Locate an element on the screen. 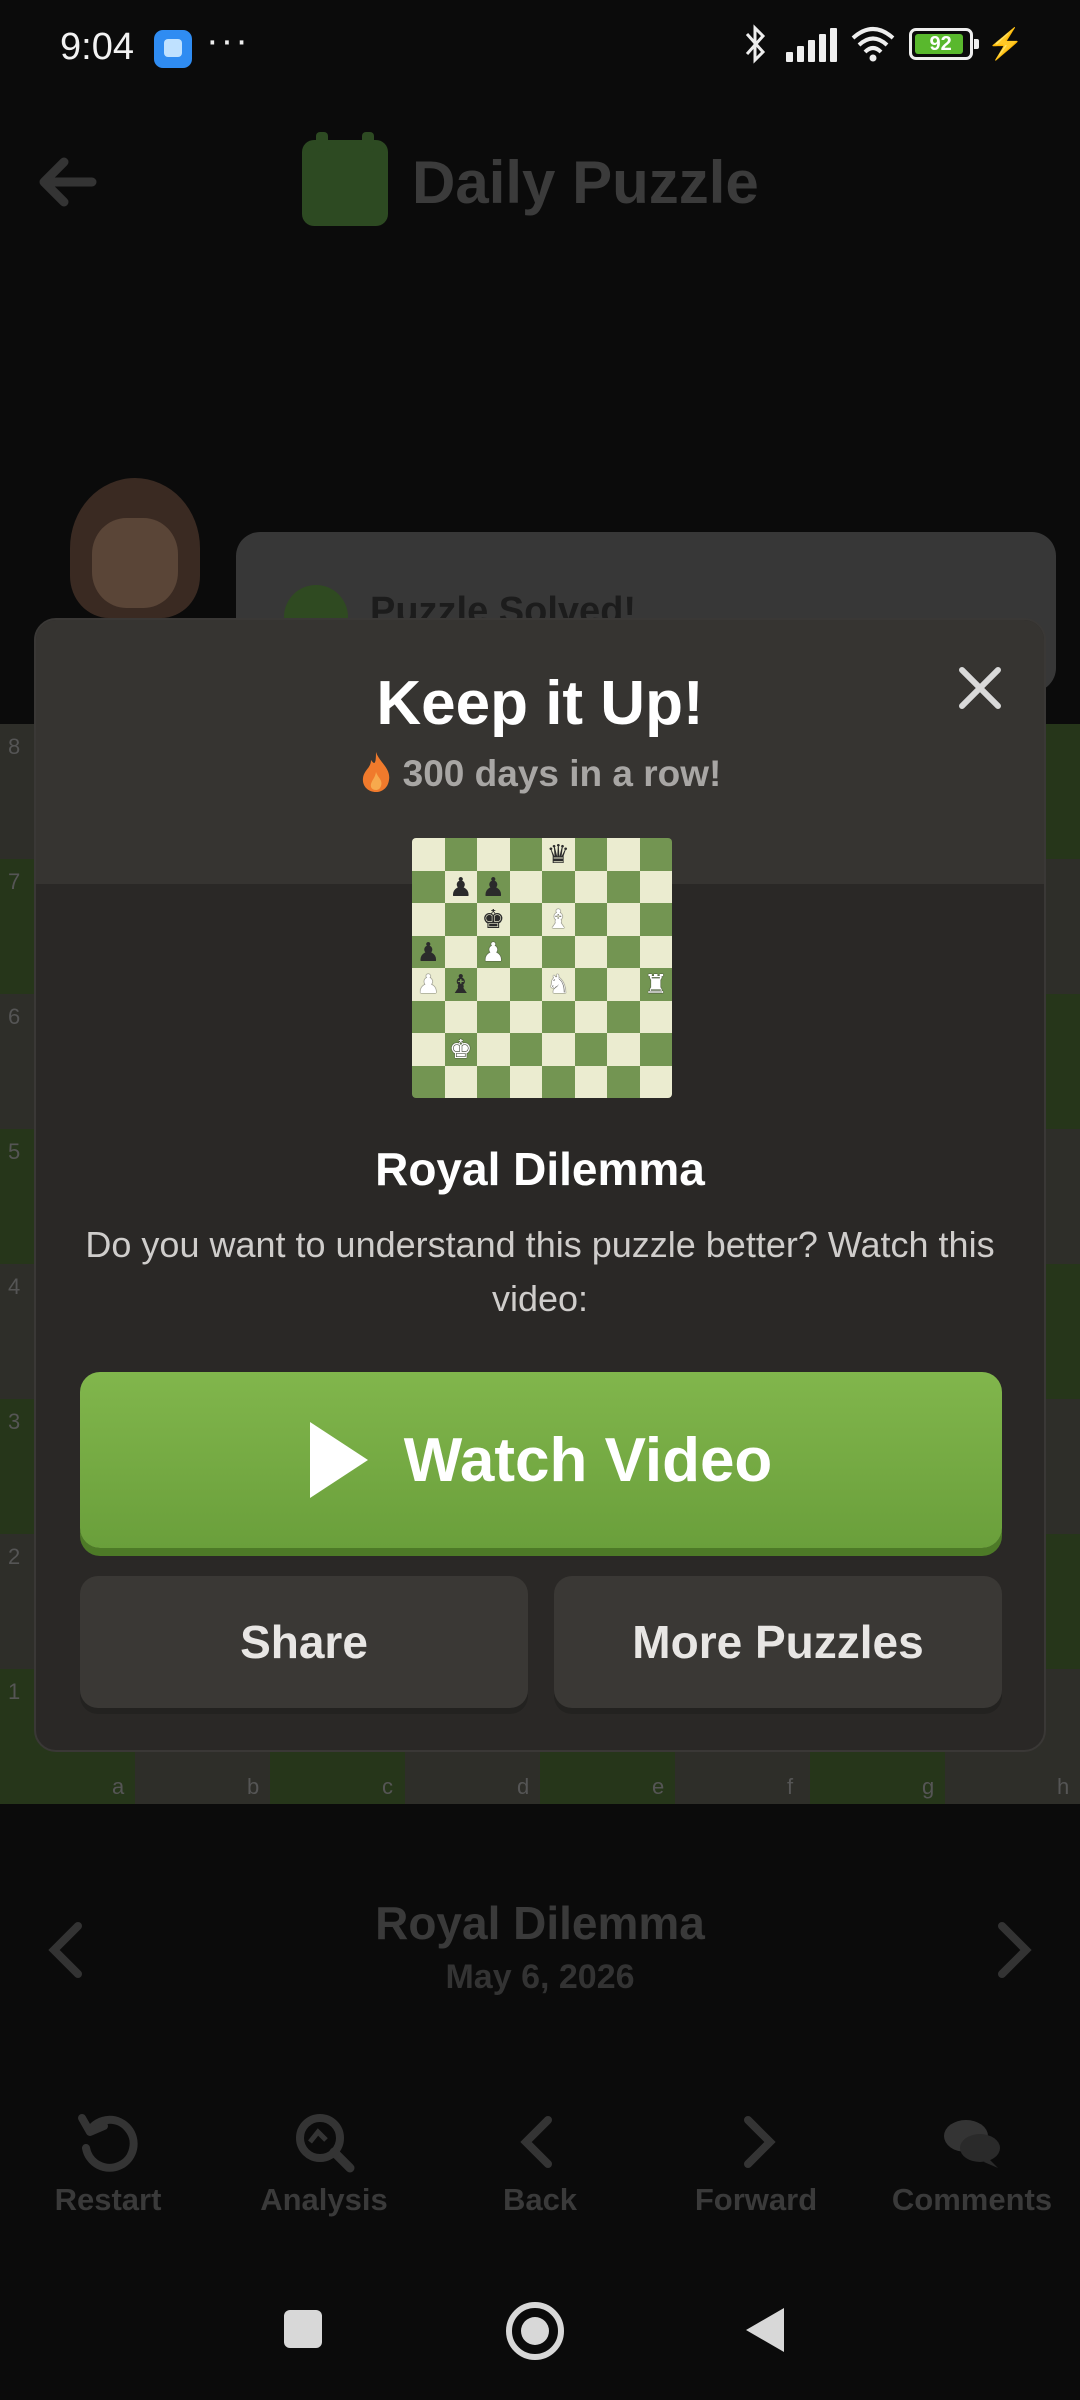 The height and width of the screenshot is (2400, 1080). play-icon is located at coordinates (338, 1460).